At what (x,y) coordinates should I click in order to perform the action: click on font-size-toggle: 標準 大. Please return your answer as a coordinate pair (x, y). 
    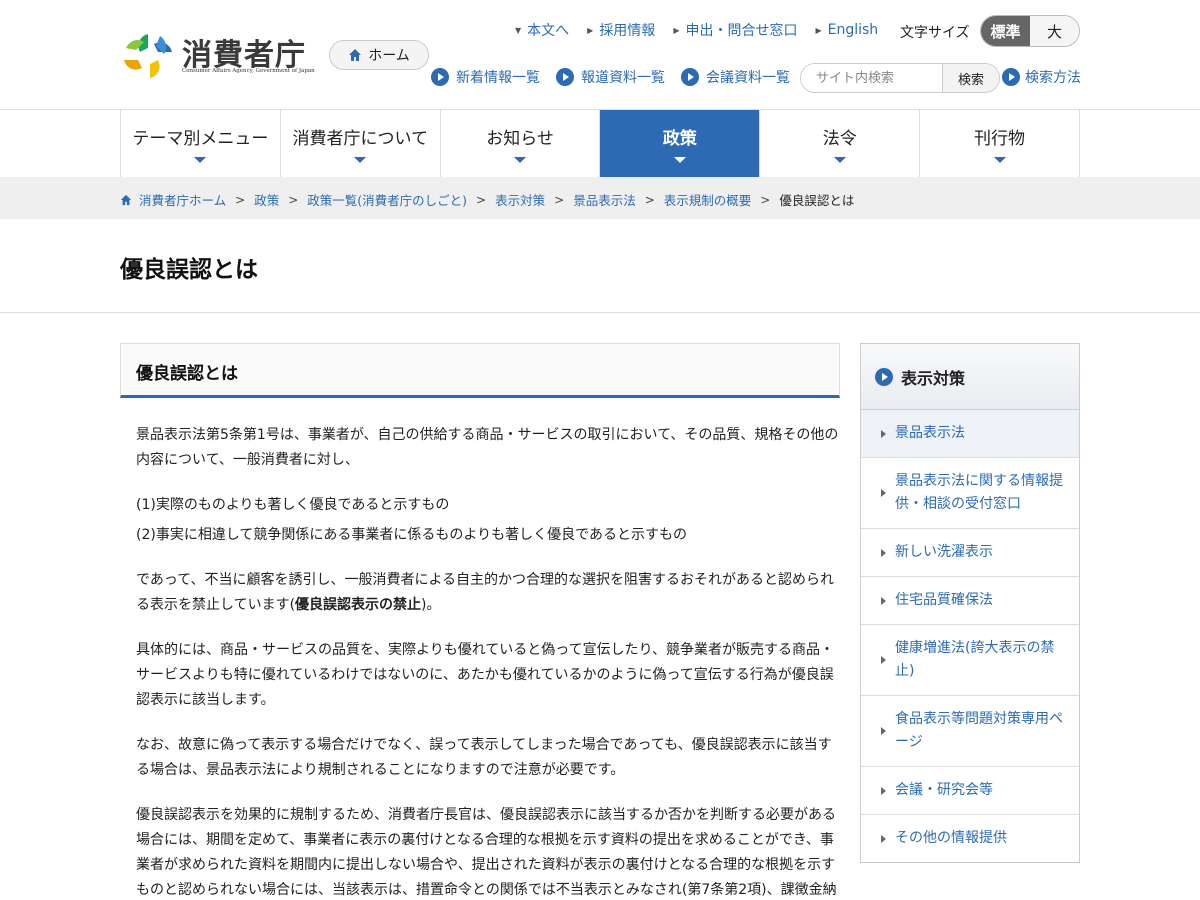
    Looking at the image, I should click on (1030, 31).